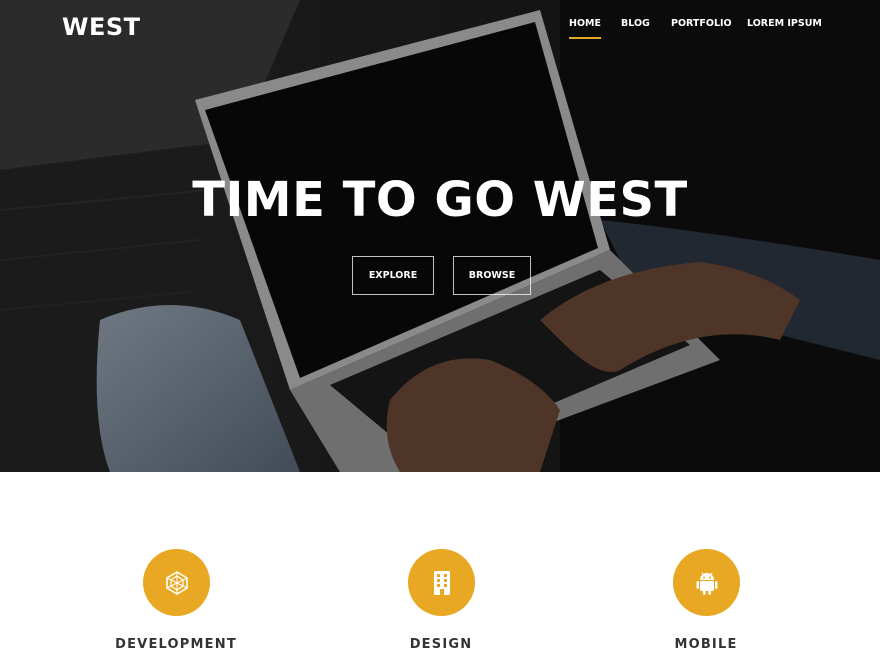 This screenshot has width=880, height=660. I want to click on building-icon, so click(441, 582).